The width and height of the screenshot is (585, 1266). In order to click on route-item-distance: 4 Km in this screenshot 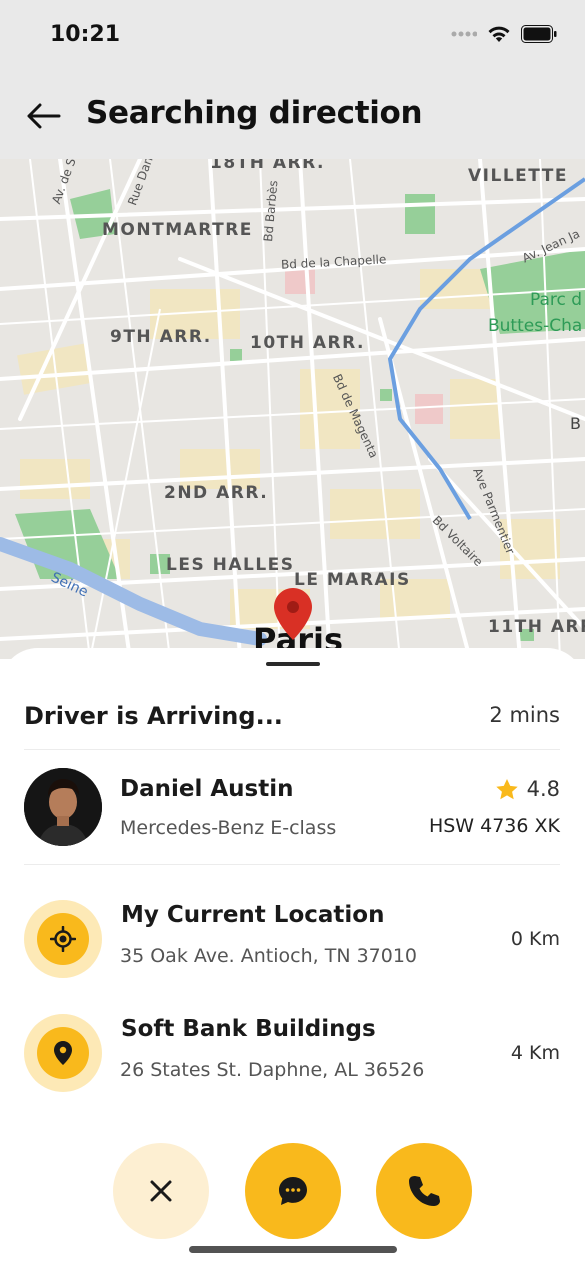, I will do `click(535, 1053)`.